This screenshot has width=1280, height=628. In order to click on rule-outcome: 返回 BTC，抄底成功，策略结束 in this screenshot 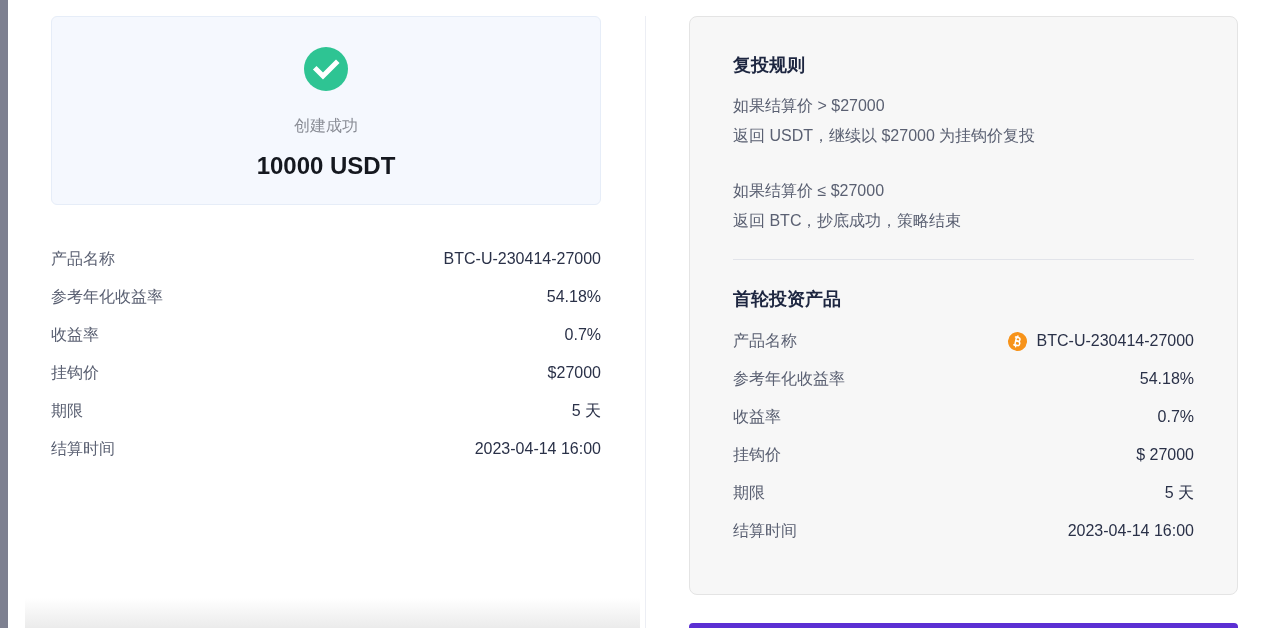, I will do `click(848, 221)`.